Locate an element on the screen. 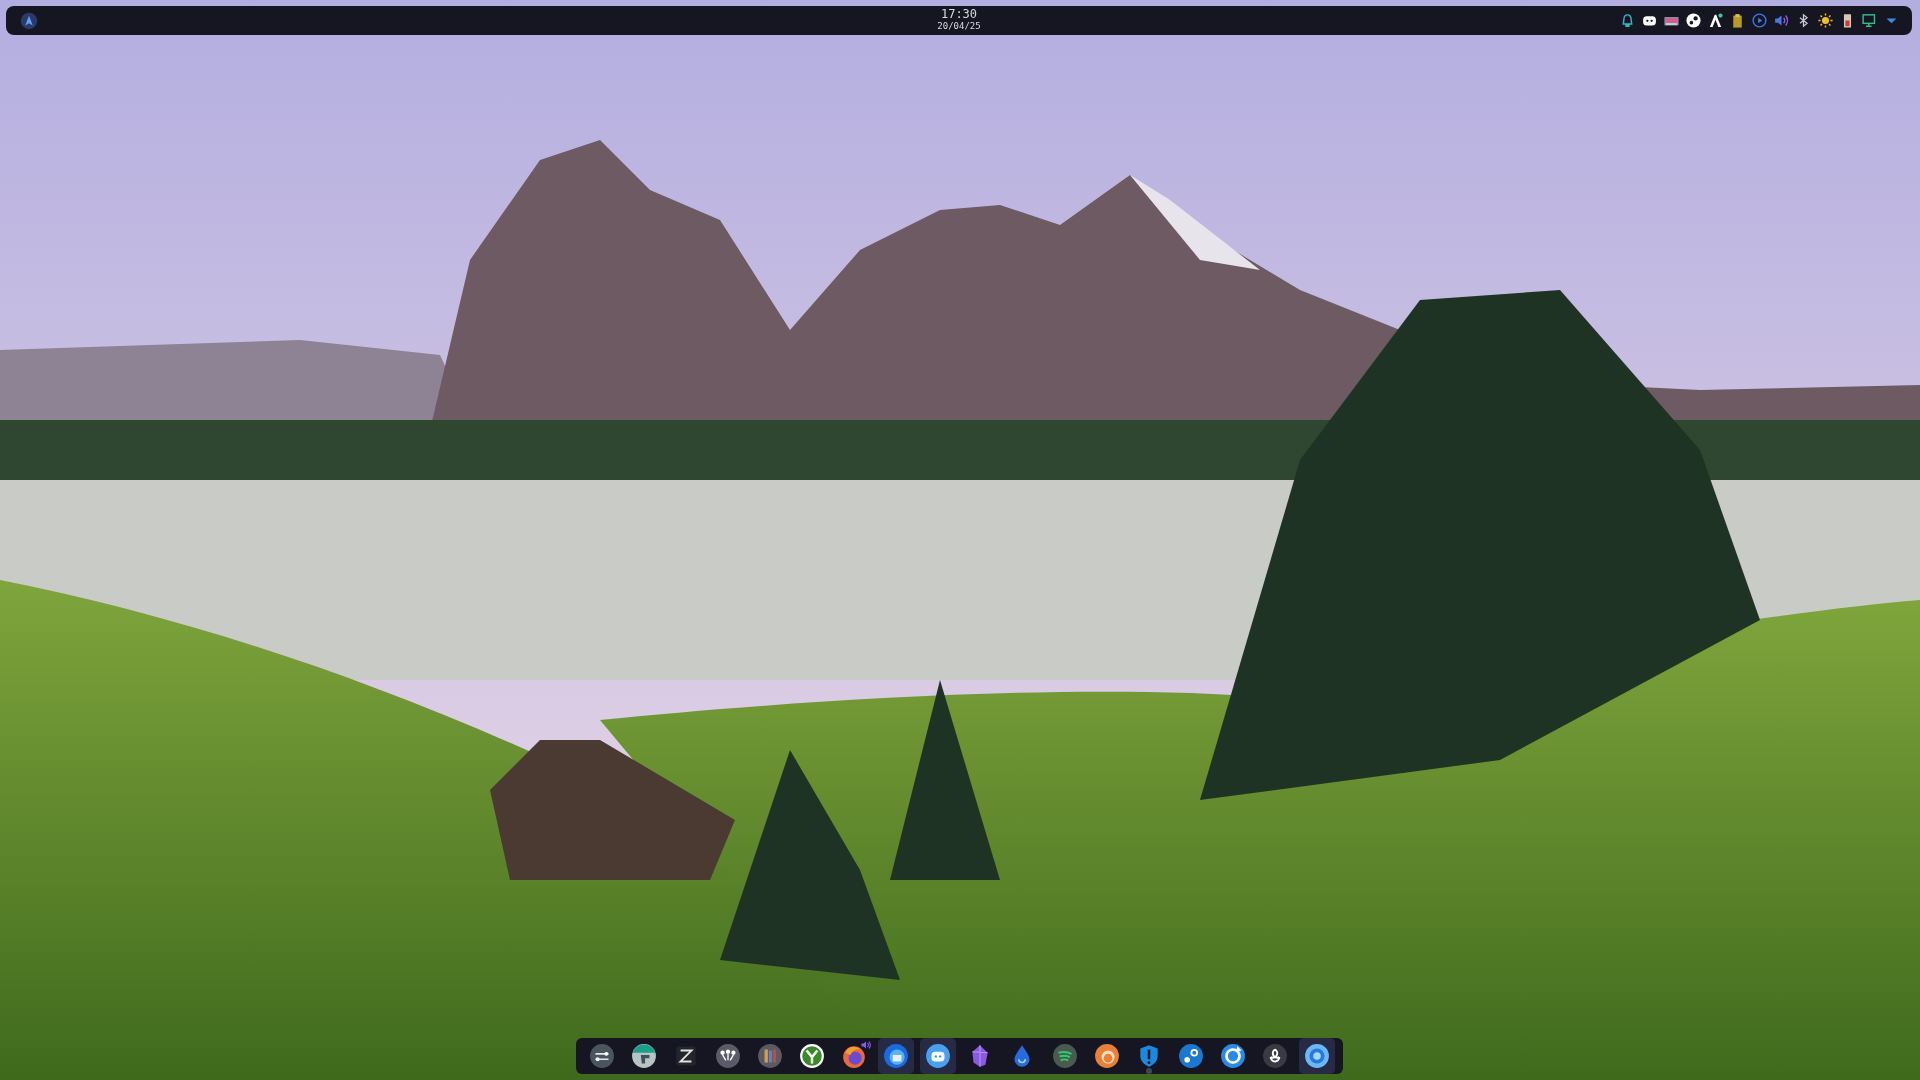  play-icon is located at coordinates (1759, 20).